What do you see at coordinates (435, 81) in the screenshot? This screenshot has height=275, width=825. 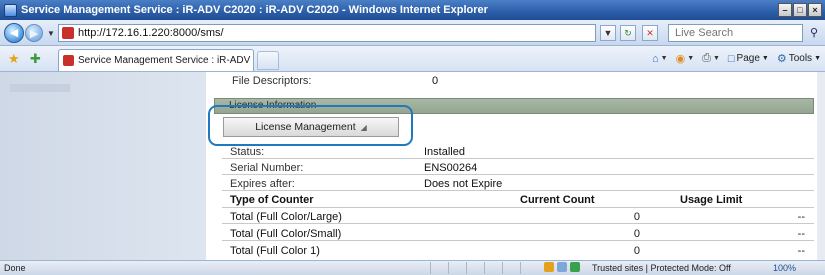 I see `file-descriptors-value: 0` at bounding box center [435, 81].